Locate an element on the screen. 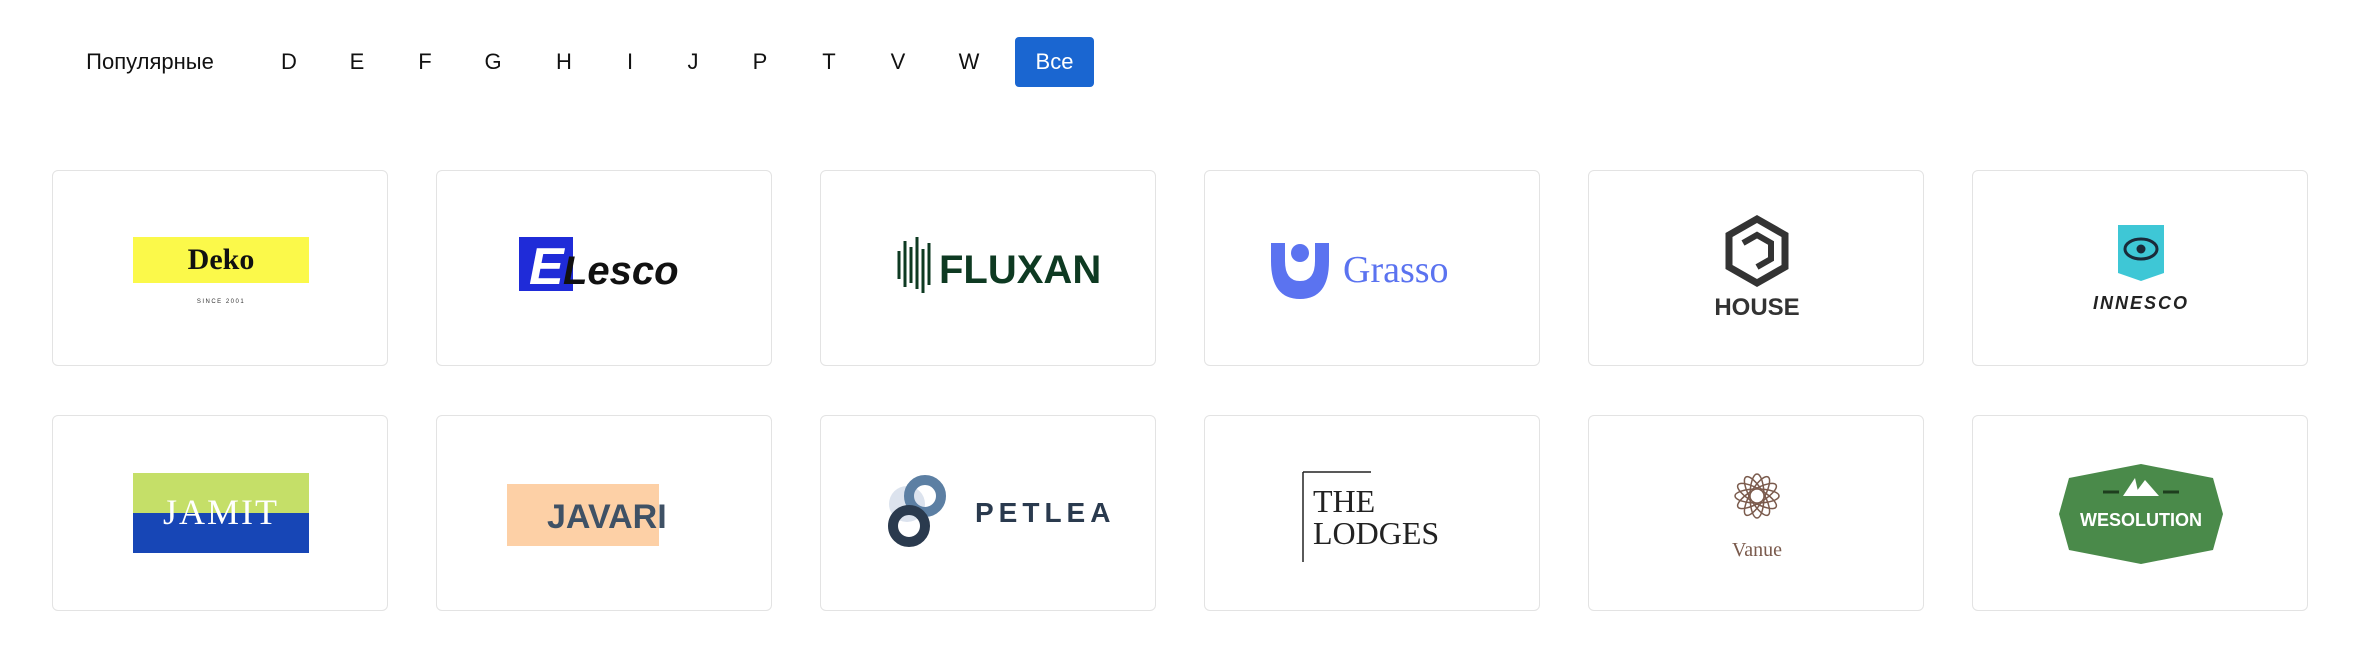 This screenshot has height=658, width=2360. filter-letter-e: E is located at coordinates (357, 62).